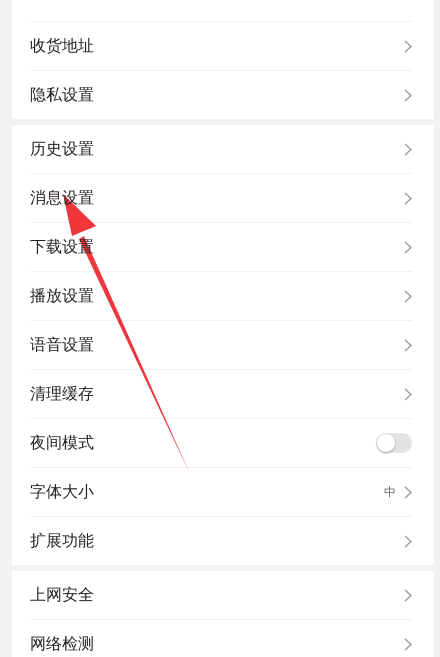  Describe the element at coordinates (62, 644) in the screenshot. I see `row-label: 网络检测` at that location.